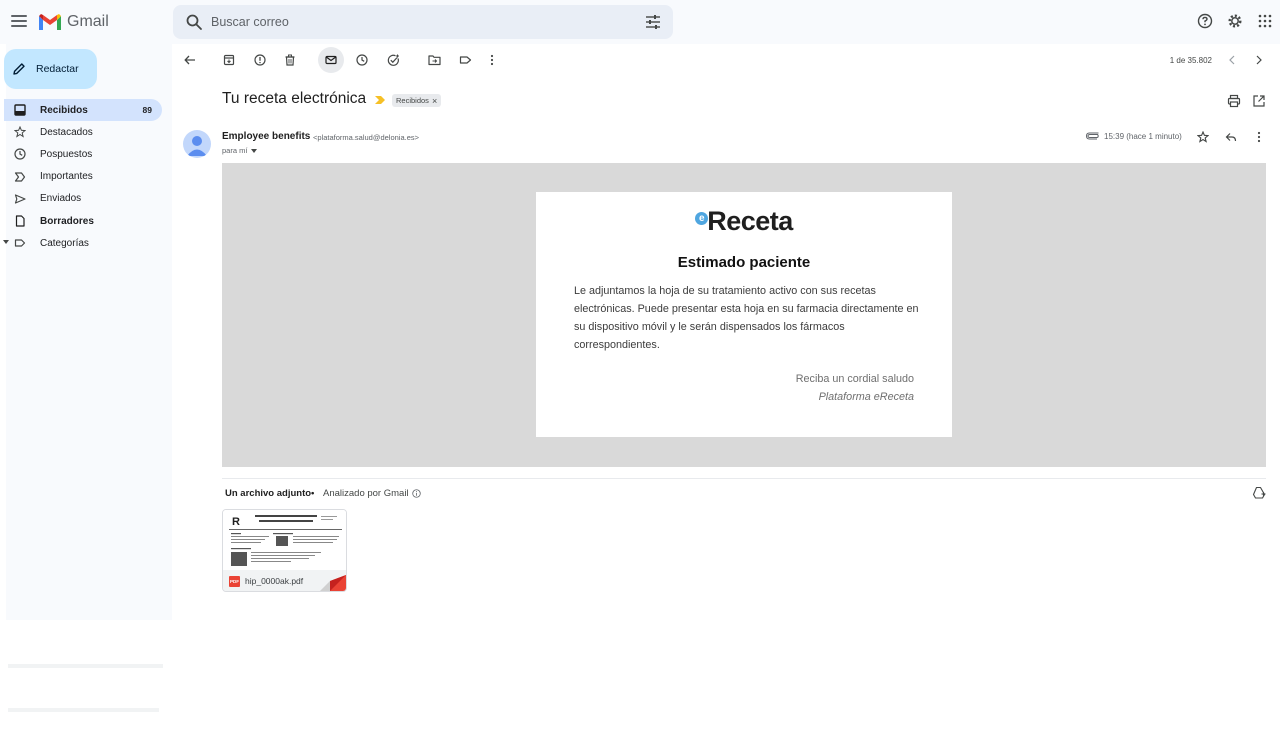  I want to click on sender-name: Employee benefits, so click(266, 136).